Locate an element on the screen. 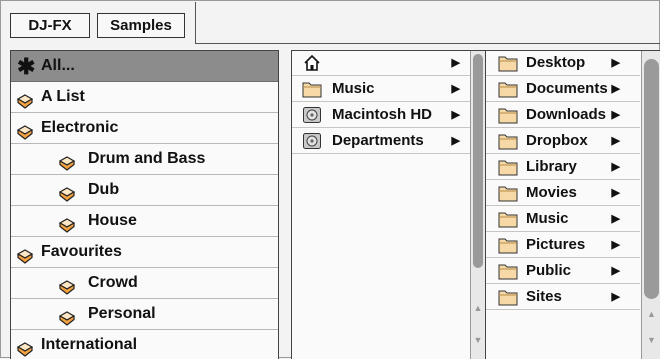 The height and width of the screenshot is (359, 660). location-item: ▶ is located at coordinates (381, 63).